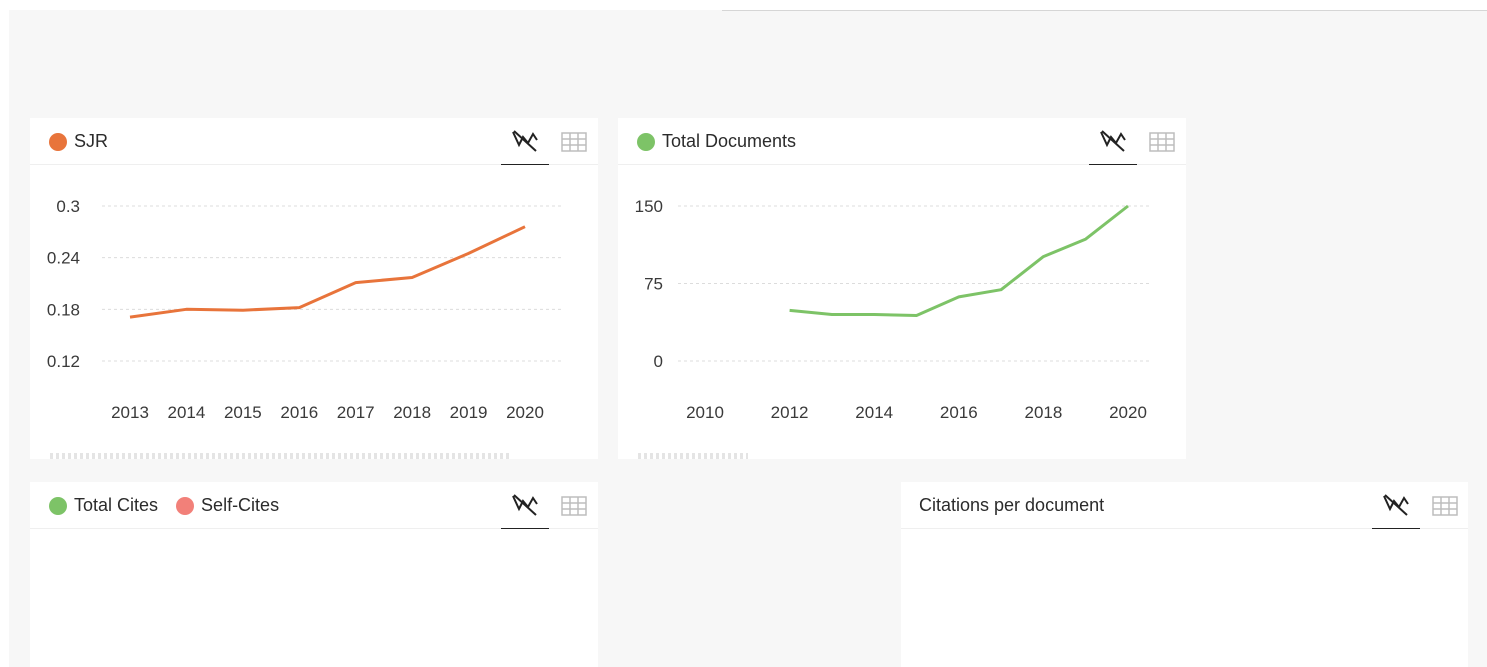 The width and height of the screenshot is (1487, 667). Describe the element at coordinates (1184, 574) in the screenshot. I see `citations-per-document-card: Citations per document` at that location.